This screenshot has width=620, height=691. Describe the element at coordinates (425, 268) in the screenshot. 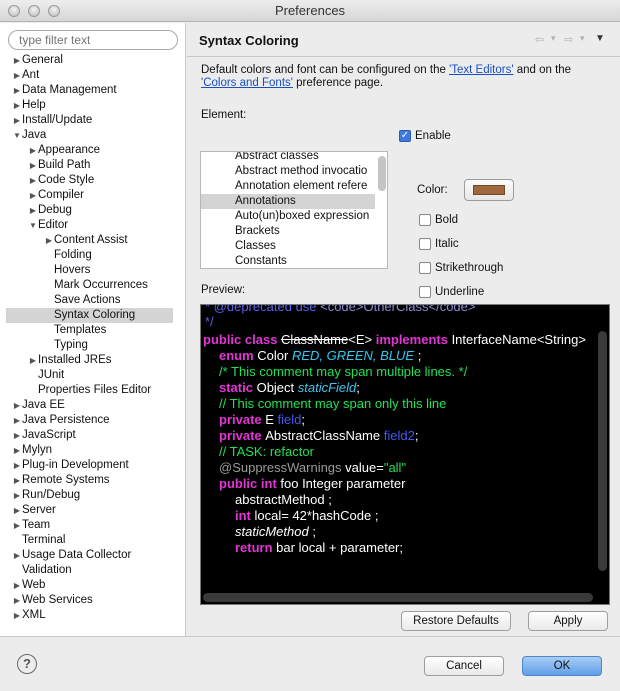

I see `strikethrough-checkbox` at that location.